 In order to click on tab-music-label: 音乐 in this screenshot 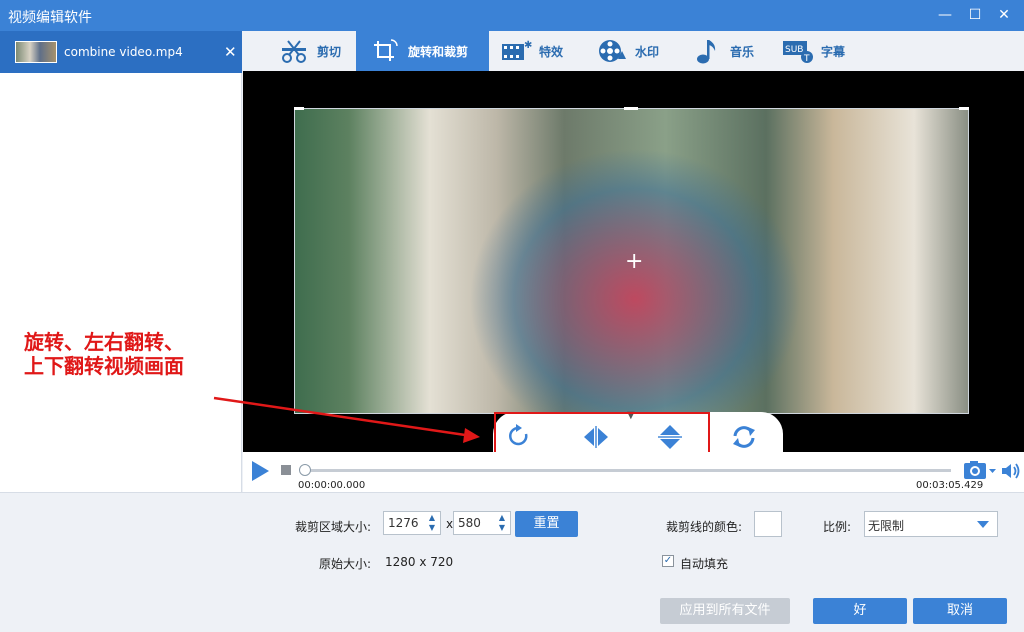, I will do `click(742, 51)`.